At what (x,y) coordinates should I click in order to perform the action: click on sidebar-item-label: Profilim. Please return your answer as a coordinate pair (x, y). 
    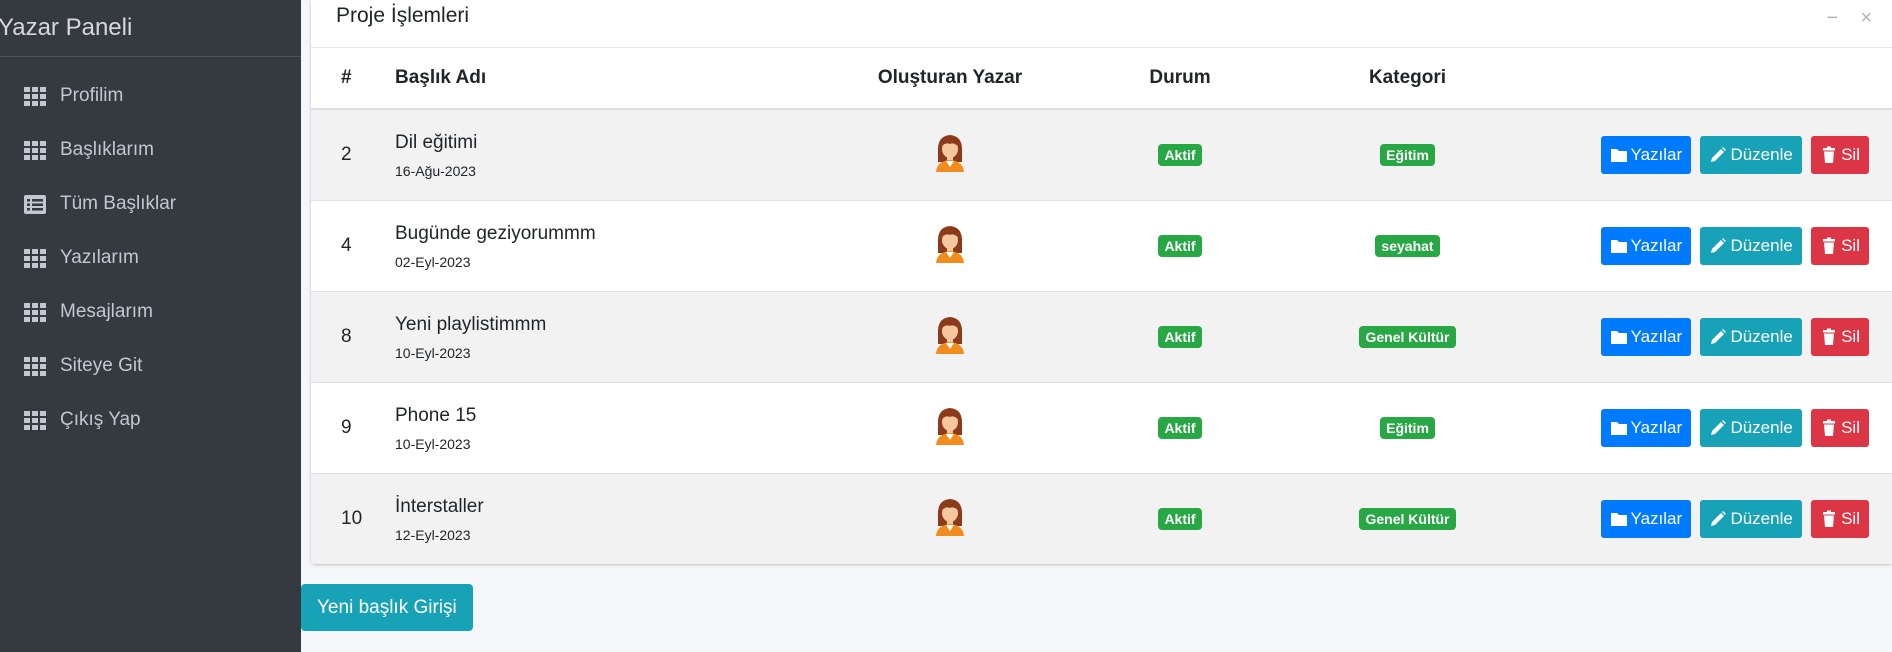
    Looking at the image, I should click on (92, 95).